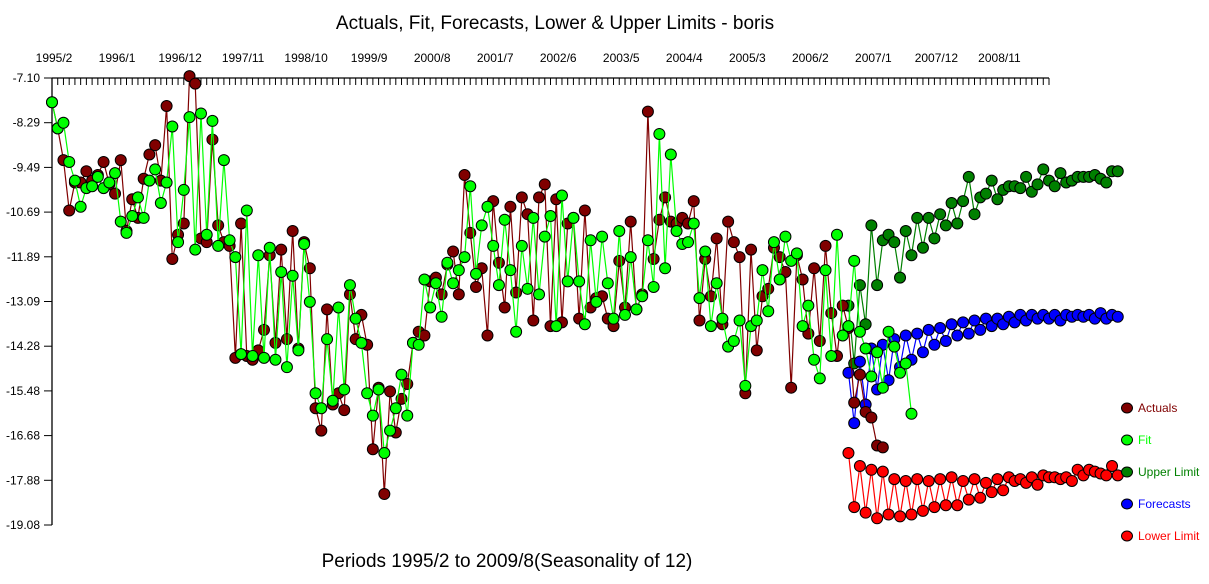 Image resolution: width=1209 pixels, height=584 pixels. Describe the element at coordinates (983, 485) in the screenshot. I see `series-lower-limit` at that location.